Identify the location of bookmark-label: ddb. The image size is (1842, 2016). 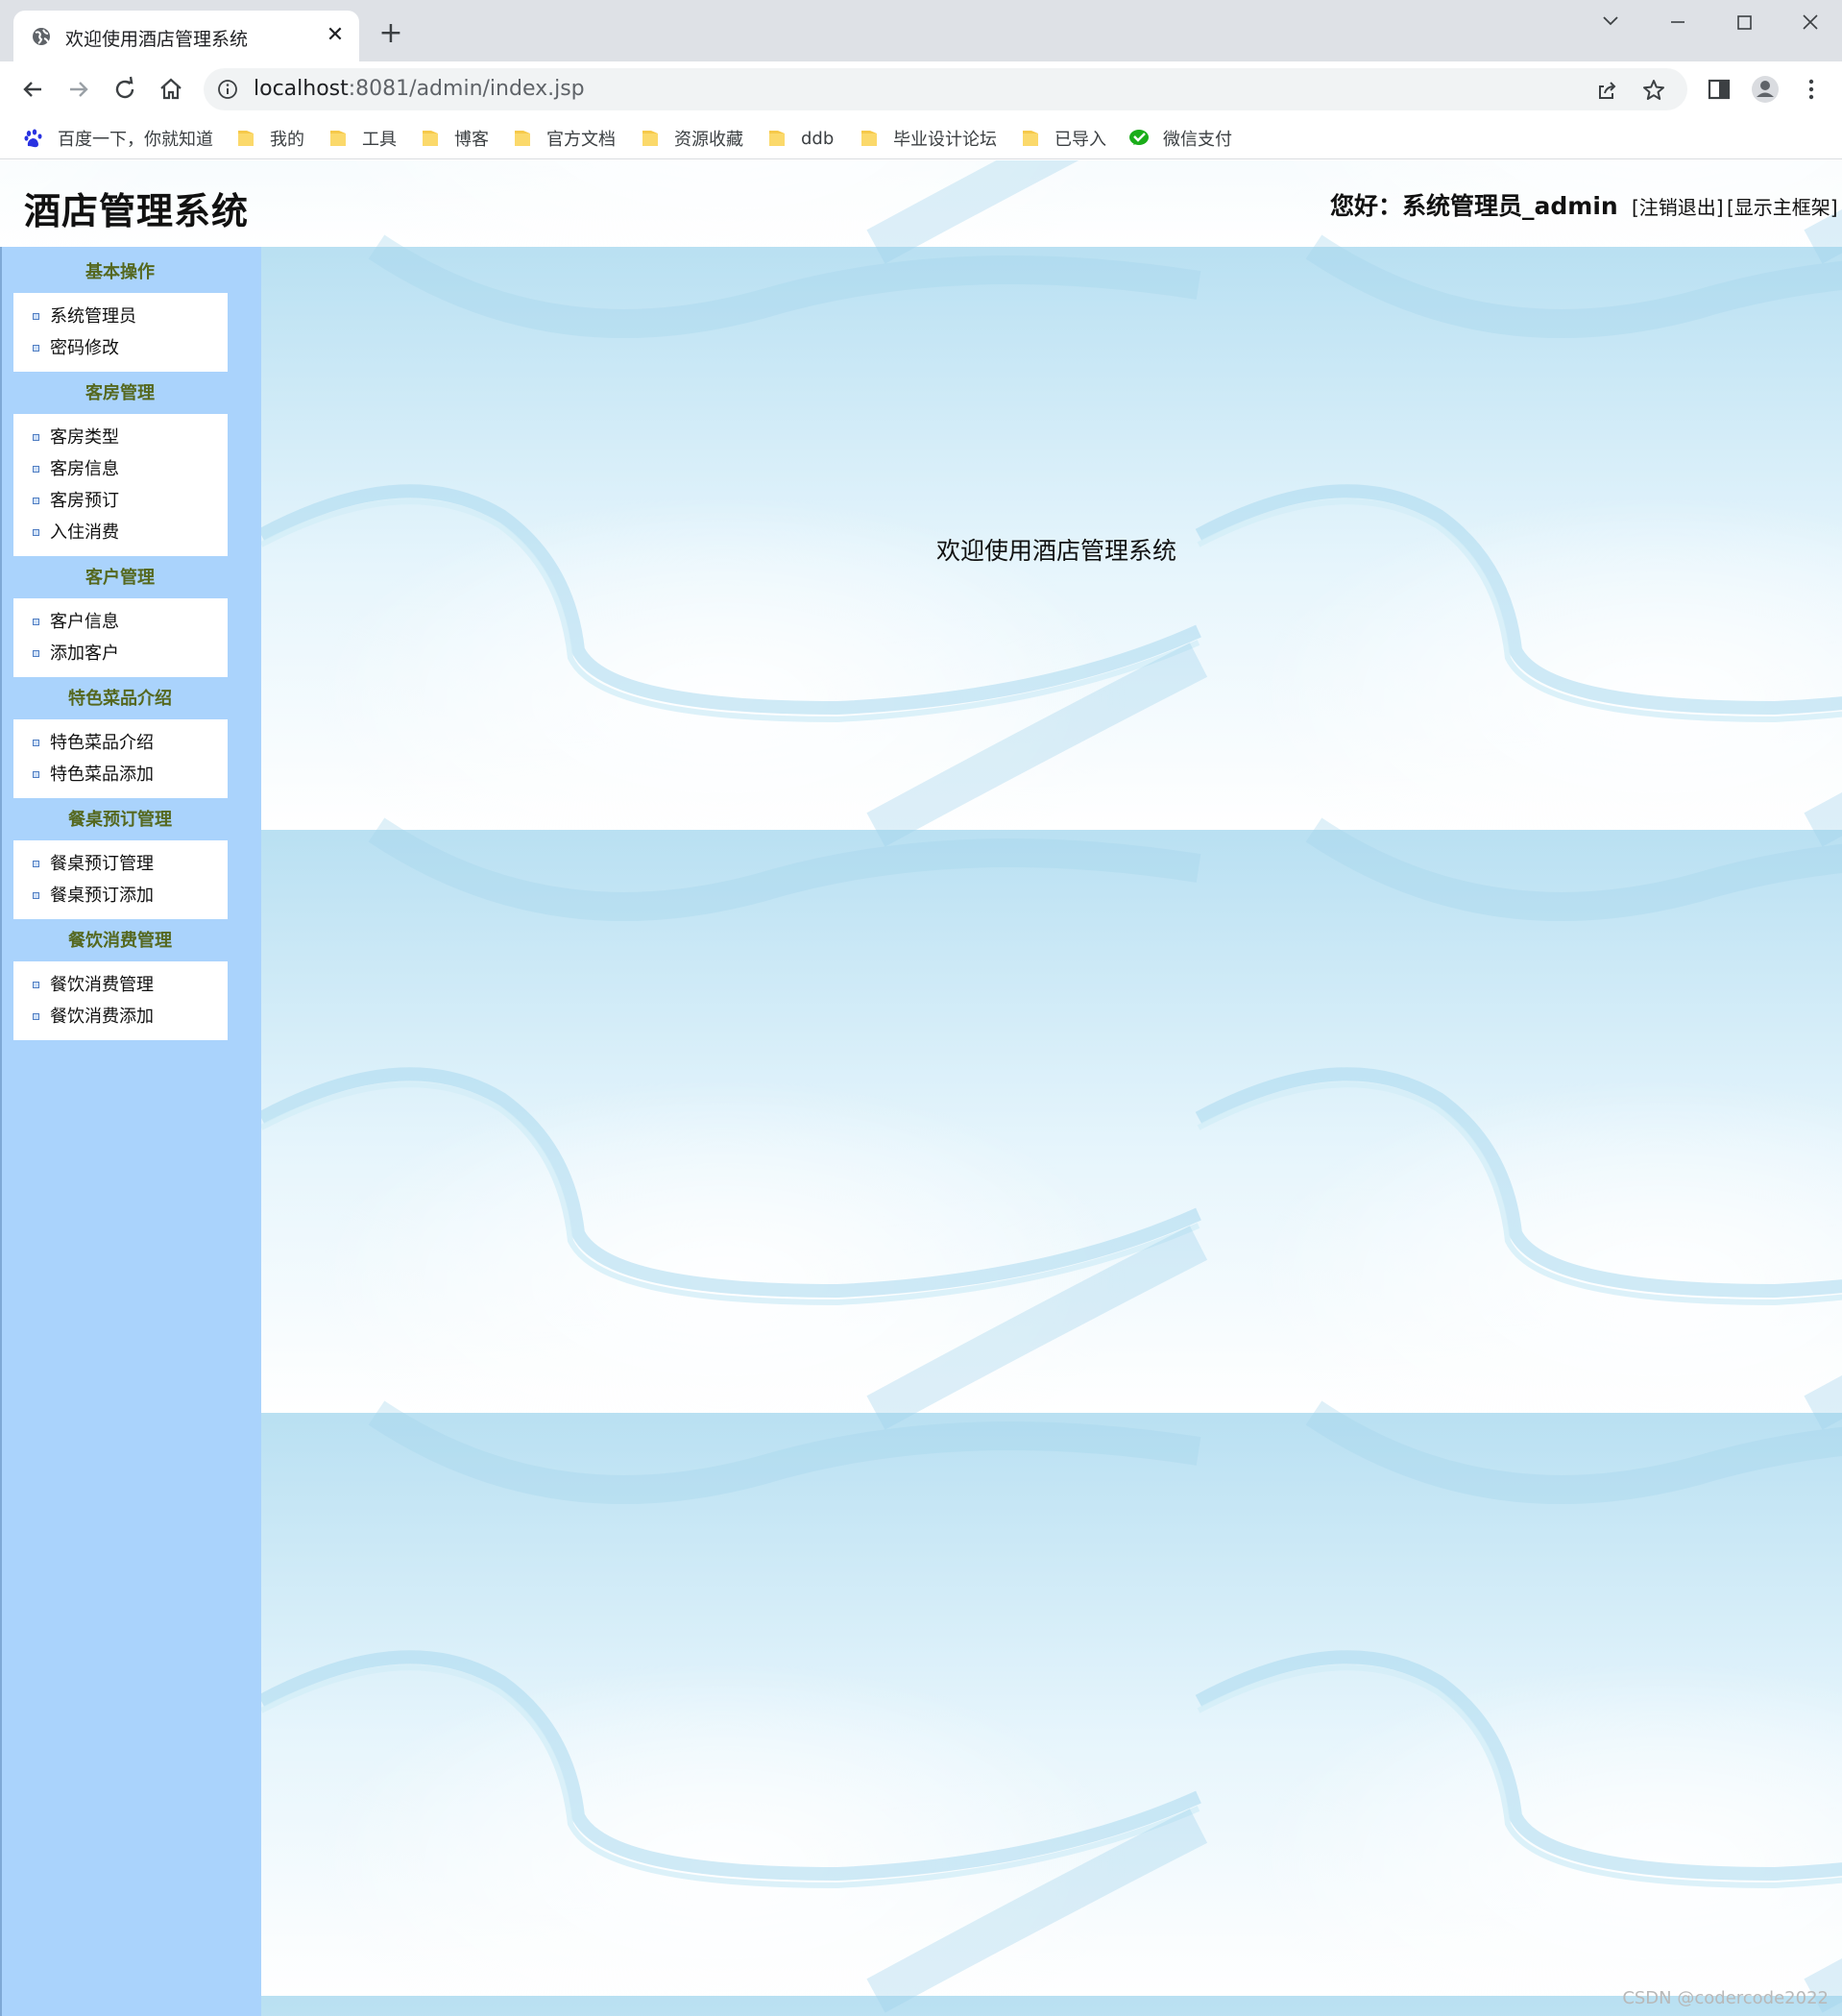
(818, 138).